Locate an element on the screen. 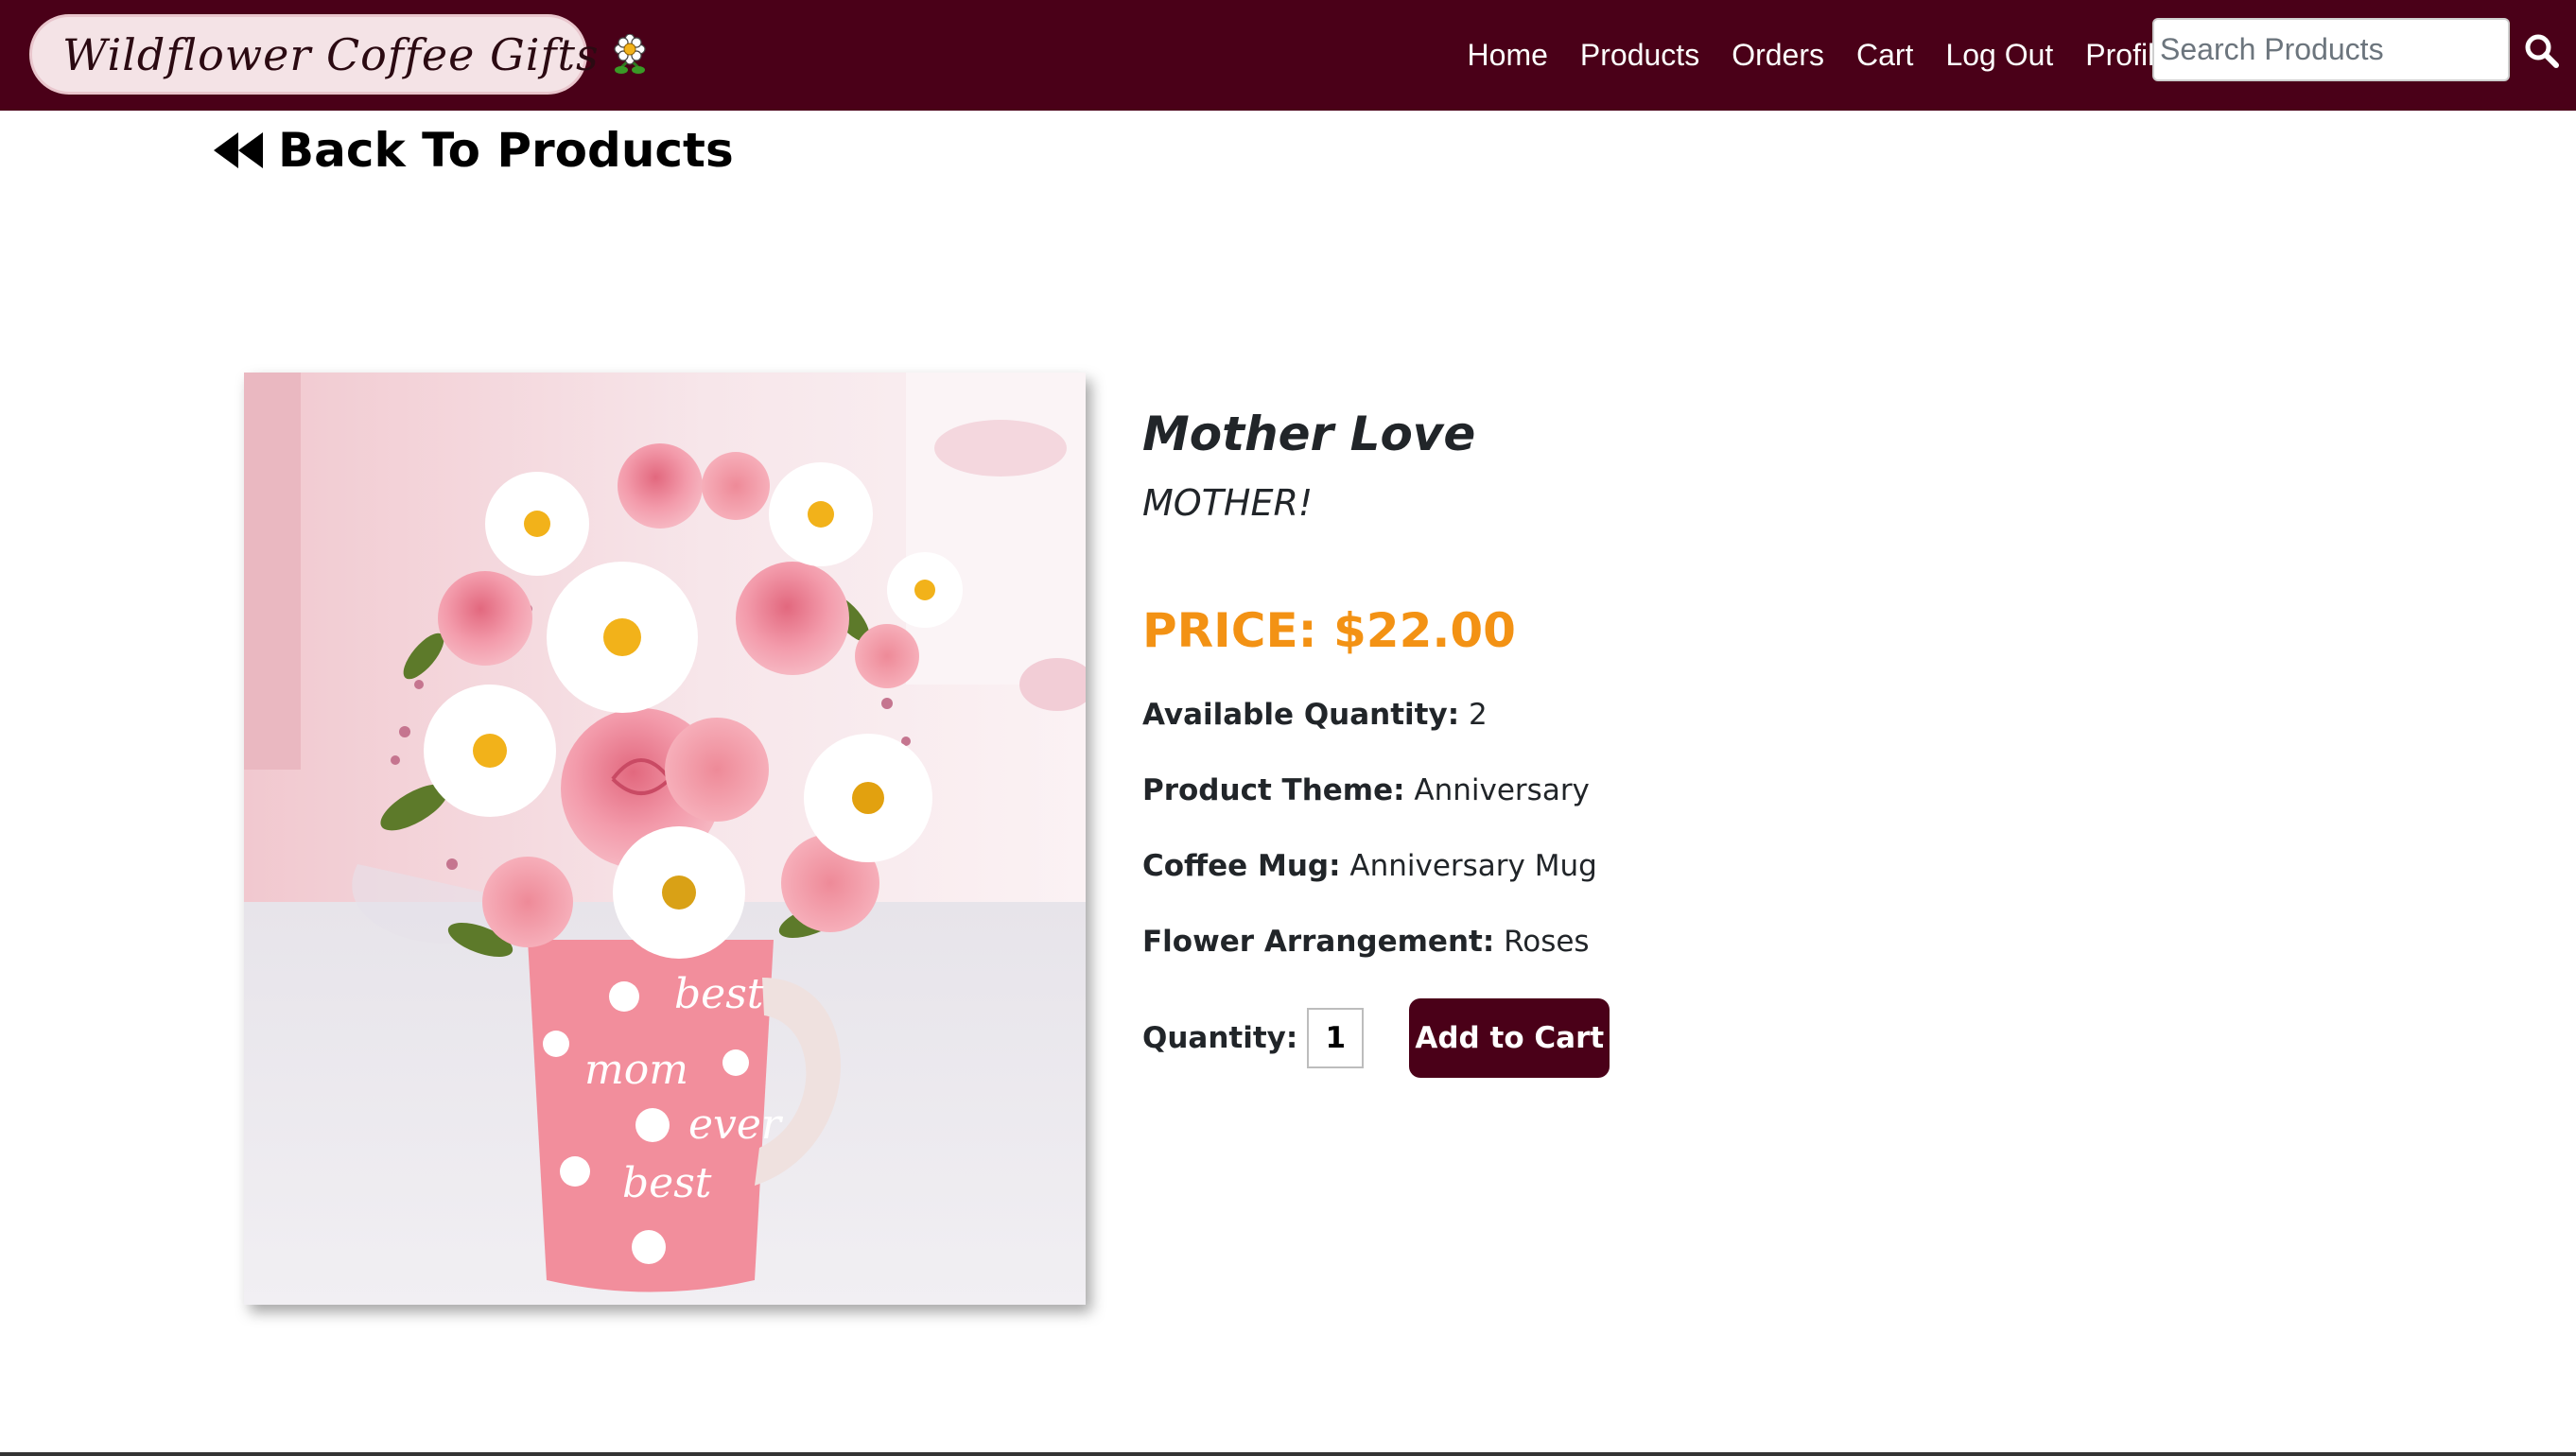 Image resolution: width=2576 pixels, height=1456 pixels. attr-value: Anniversary Mug is located at coordinates (1473, 866).